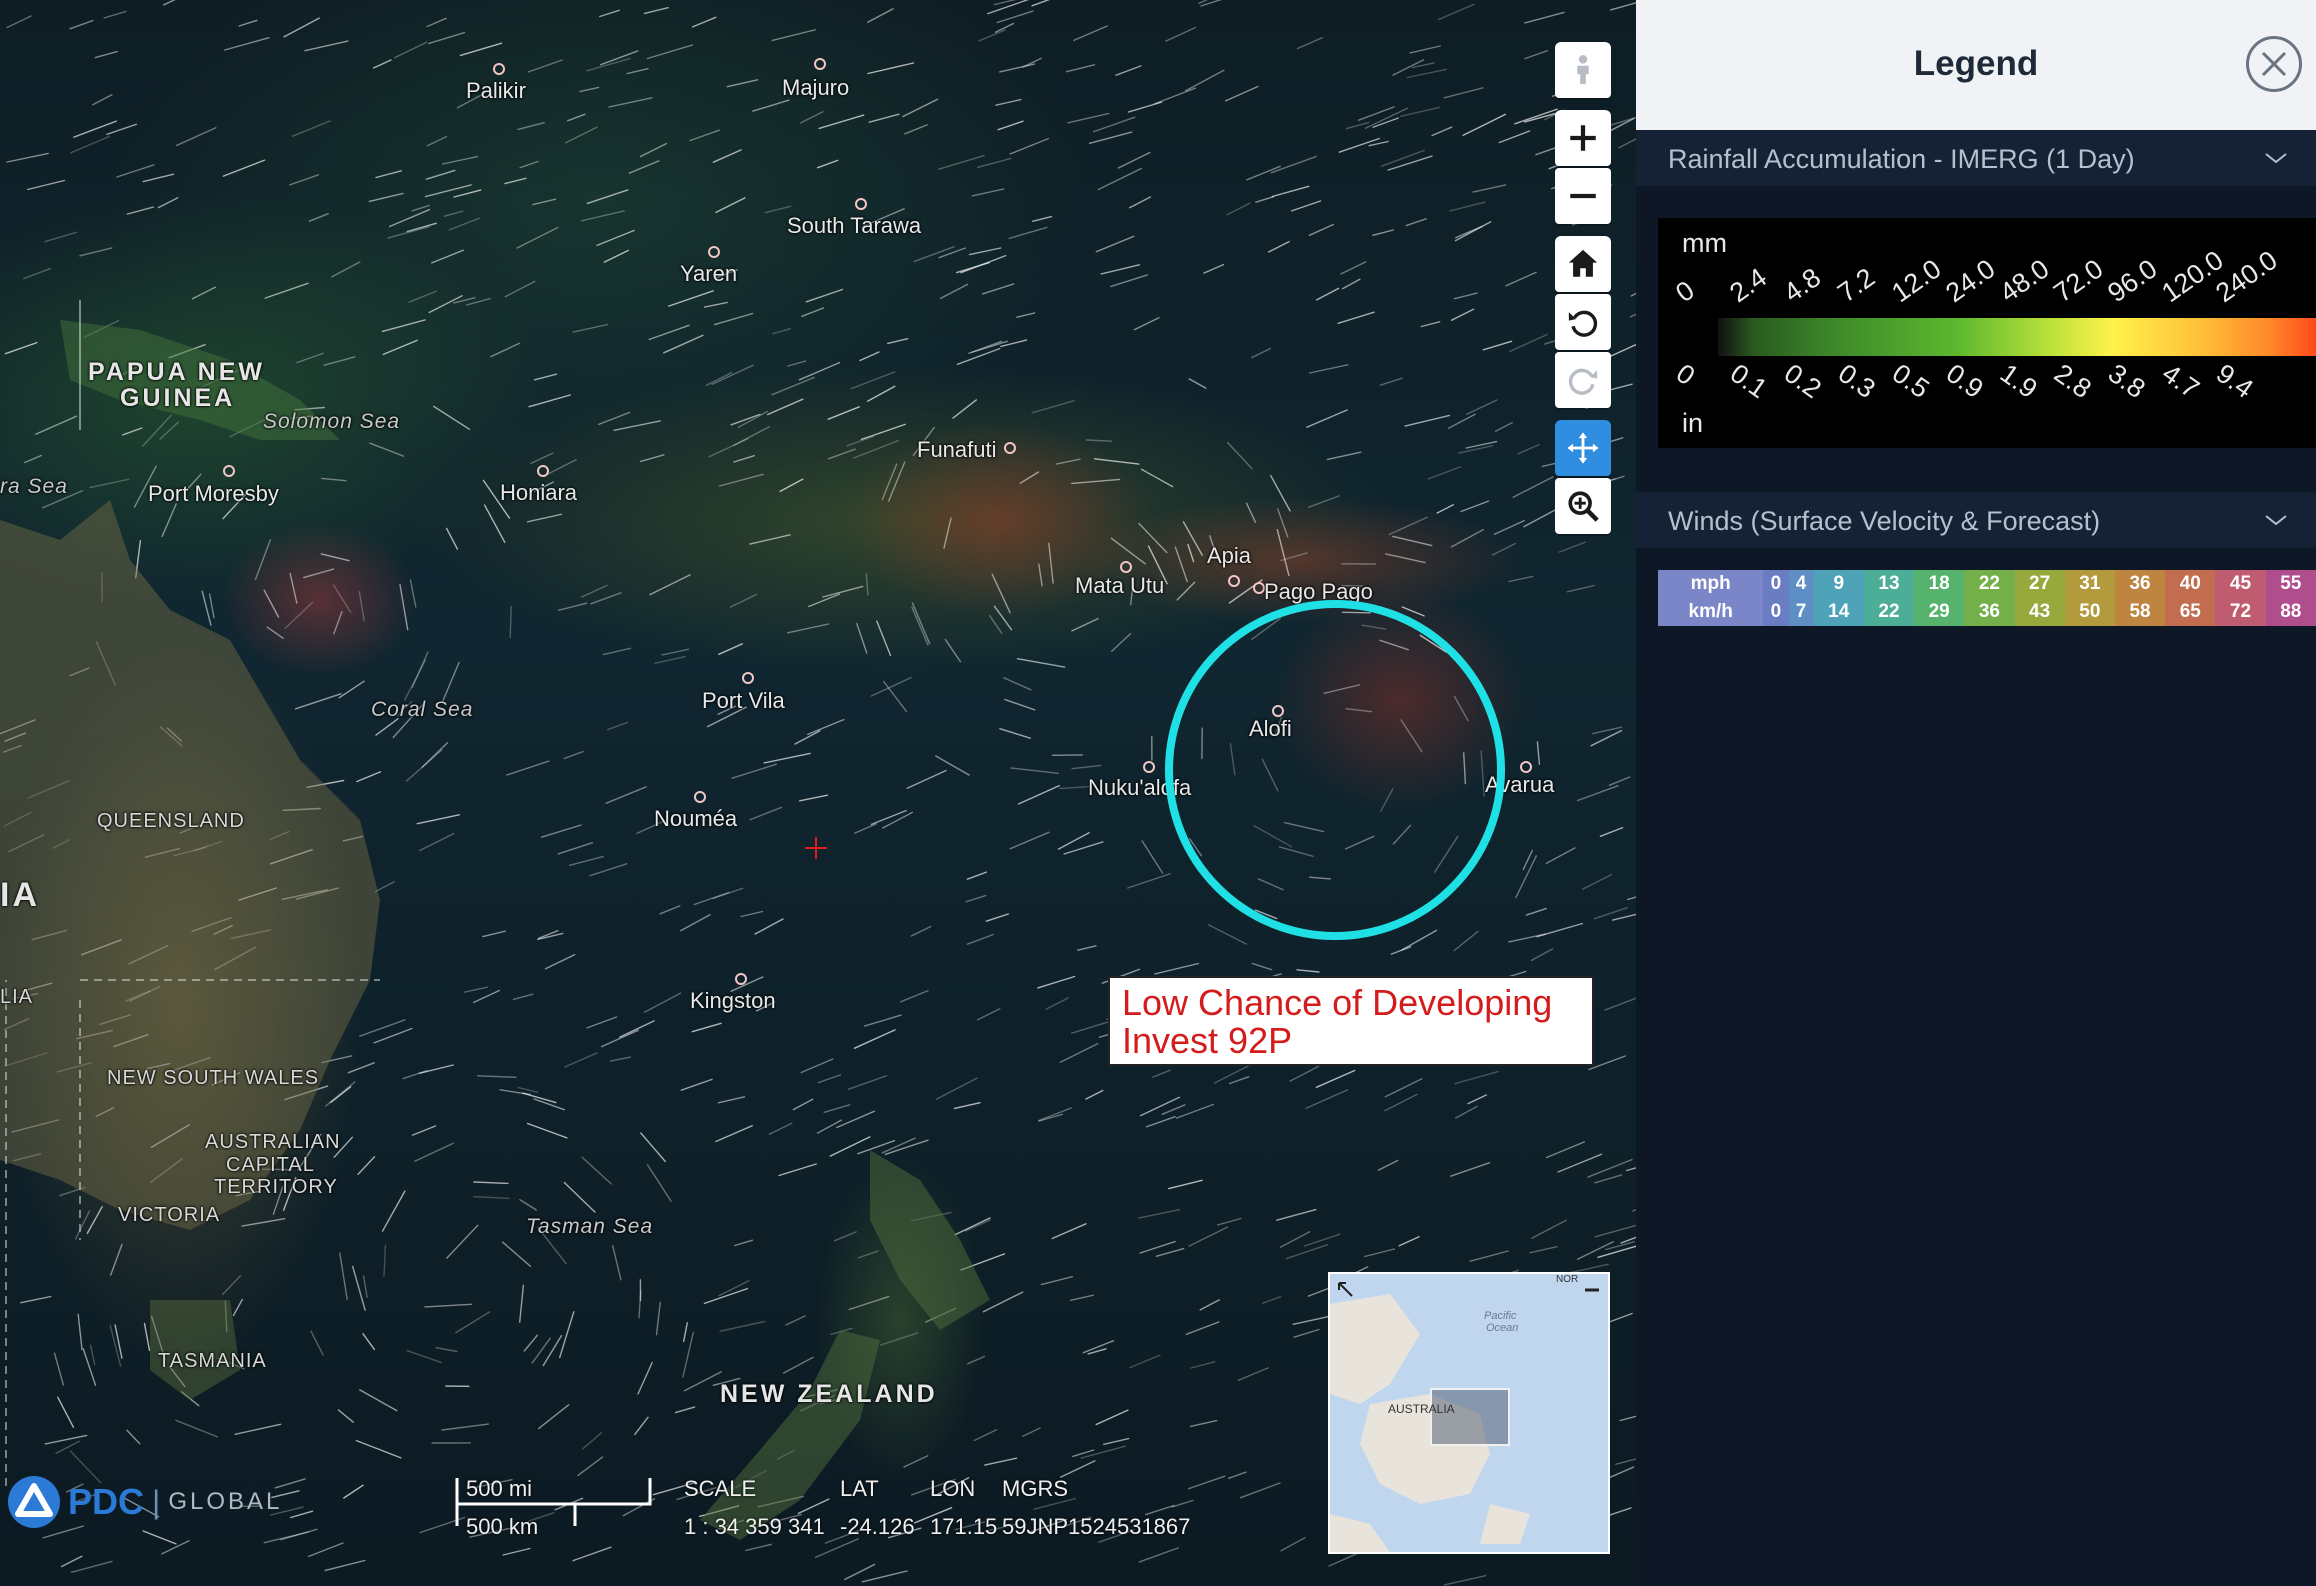 Image resolution: width=2316 pixels, height=1586 pixels. I want to click on zoom-out-icon, so click(1583, 196).